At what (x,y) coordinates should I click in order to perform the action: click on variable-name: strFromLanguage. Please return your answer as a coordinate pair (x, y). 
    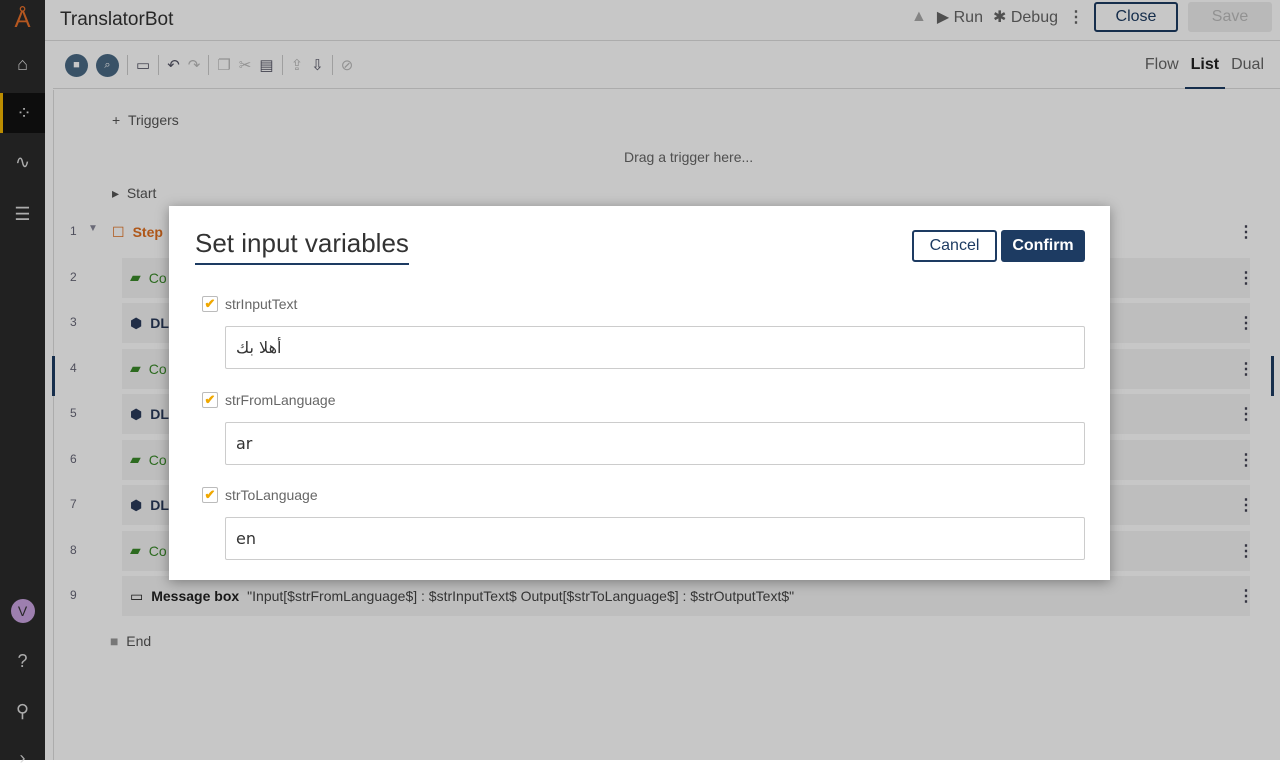
    Looking at the image, I should click on (280, 399).